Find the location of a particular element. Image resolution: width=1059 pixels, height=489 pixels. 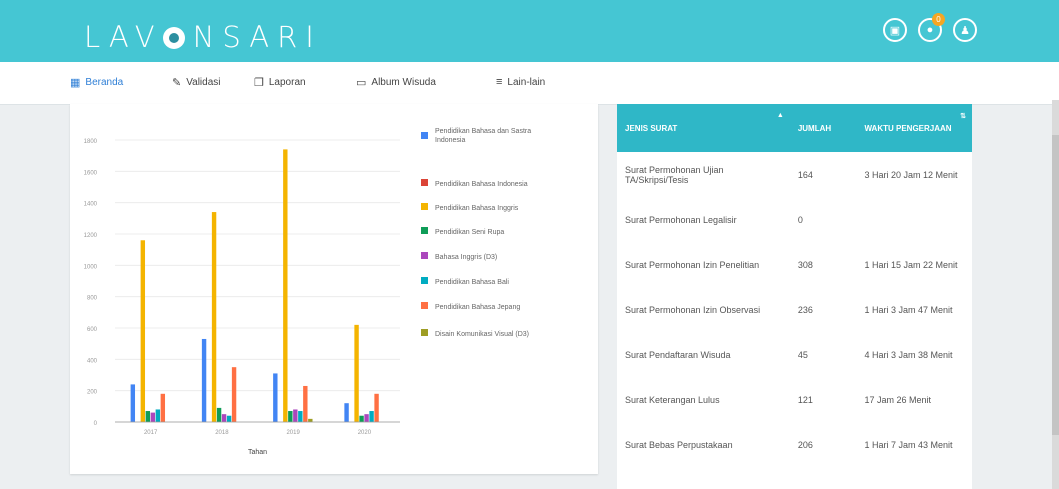

cell-waktu: 4 Hari 3 Jam 38 Menit is located at coordinates (908, 354).